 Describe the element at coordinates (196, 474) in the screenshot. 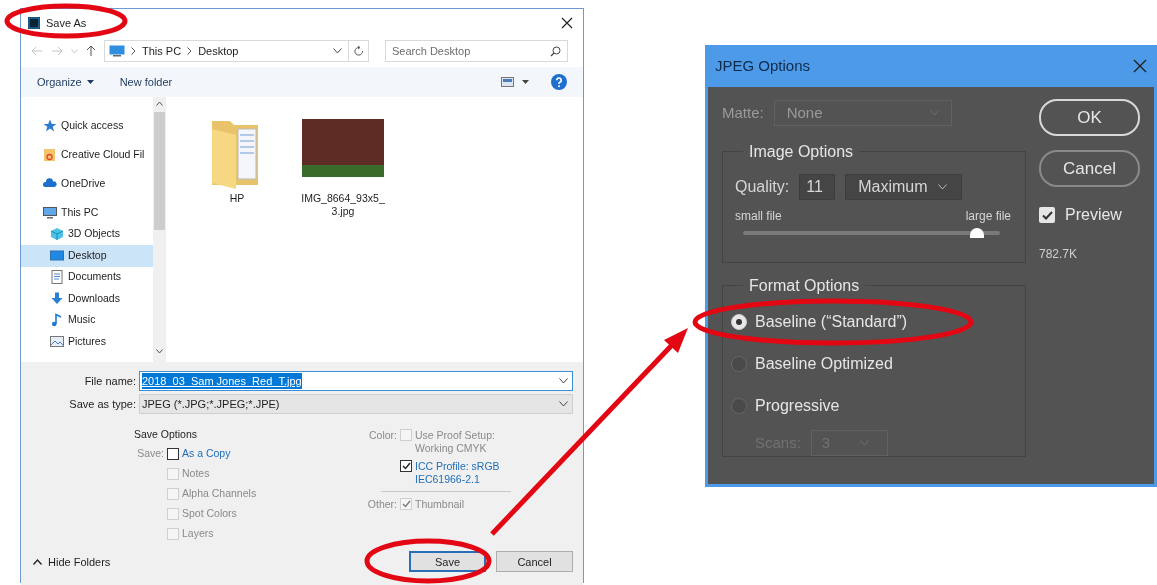

I see `checkbox-label: Notes` at that location.